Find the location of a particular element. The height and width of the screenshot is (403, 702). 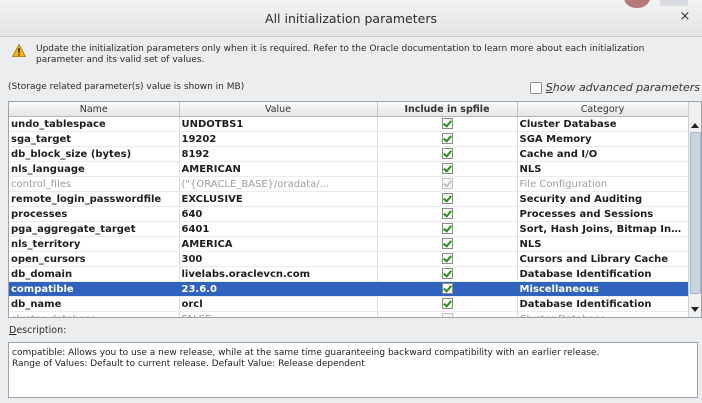

cell-name: sga_target is located at coordinates (94, 139).